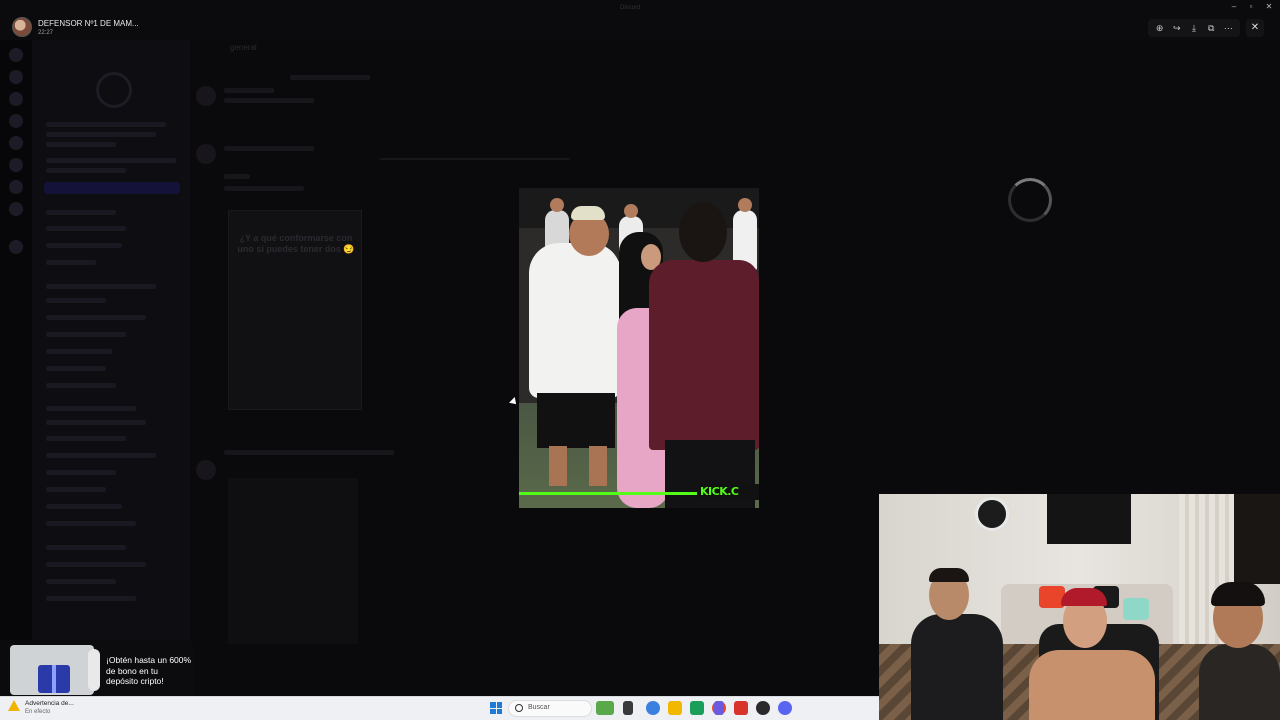 The width and height of the screenshot is (1280, 720). I want to click on notification-subtitle: En efecto, so click(38, 712).